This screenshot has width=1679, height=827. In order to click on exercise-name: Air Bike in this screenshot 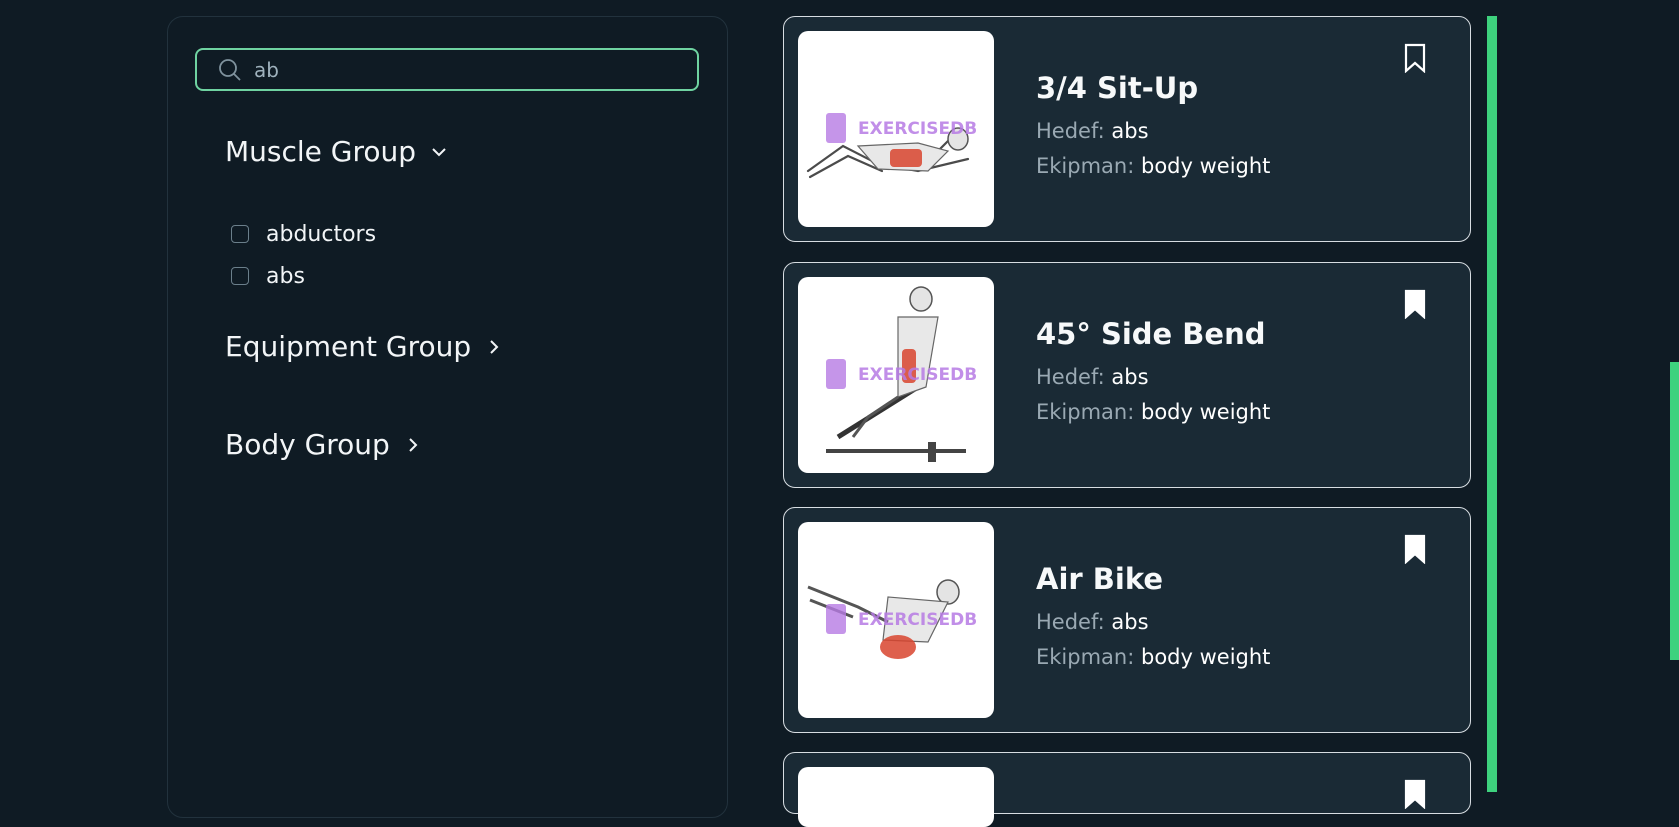, I will do `click(1100, 579)`.